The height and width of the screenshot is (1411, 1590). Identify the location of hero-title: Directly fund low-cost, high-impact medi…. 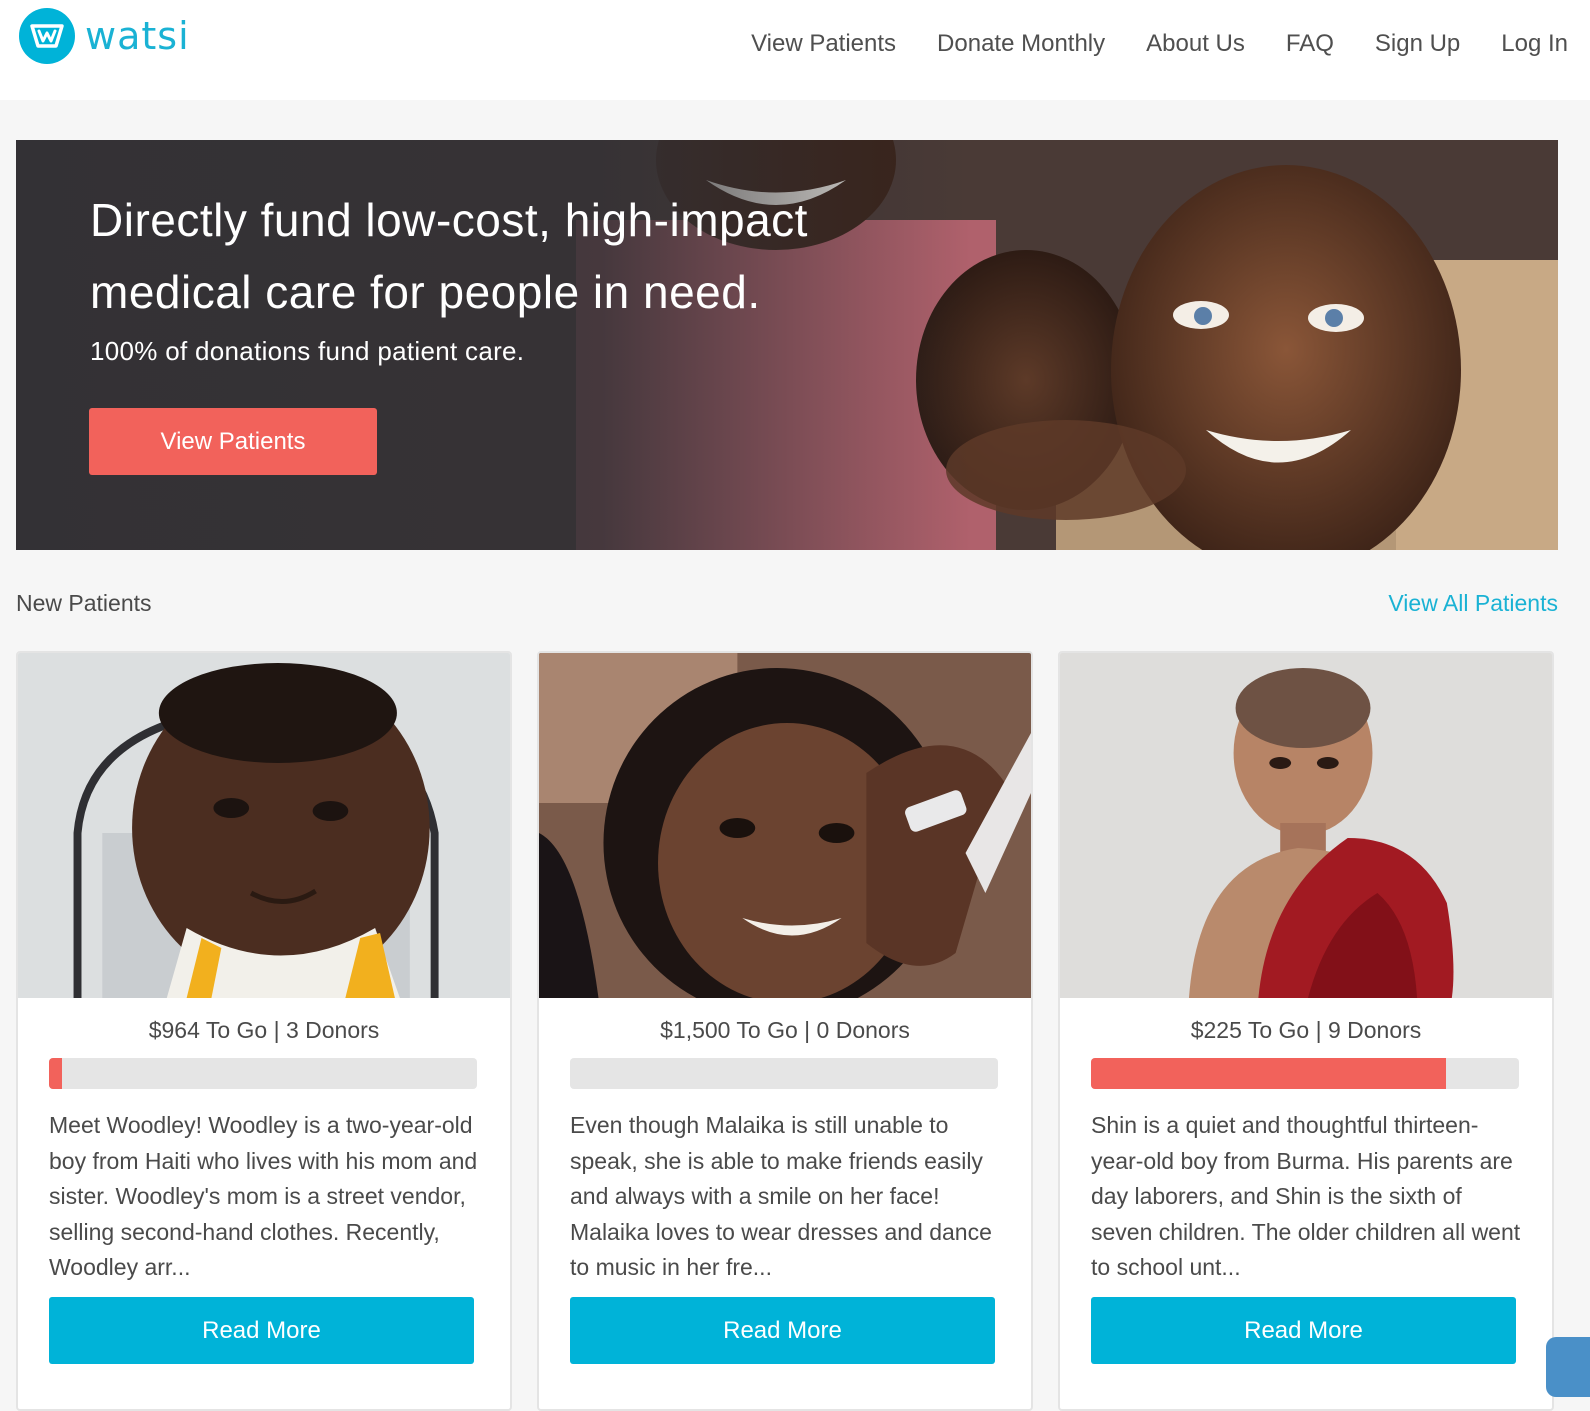
(449, 256).